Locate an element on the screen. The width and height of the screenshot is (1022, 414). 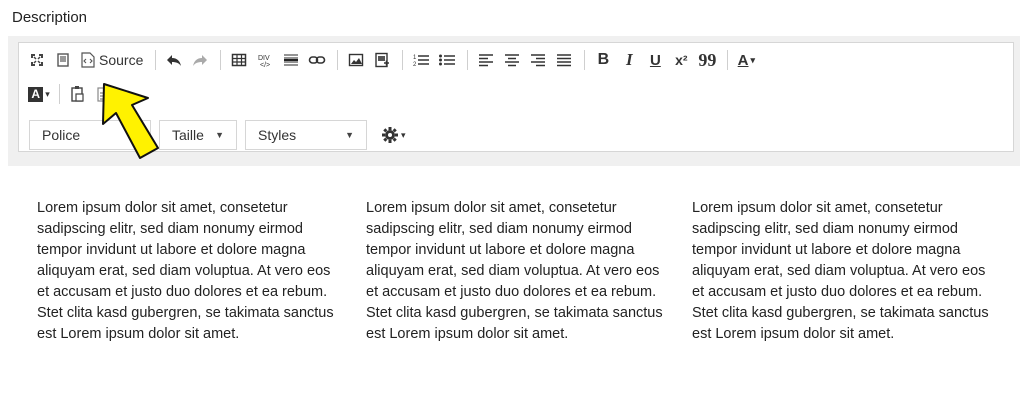
toolbar-row-1: Source DIV </> 1 2 B I U x² 99 A ▾ is located at coordinates (392, 60).